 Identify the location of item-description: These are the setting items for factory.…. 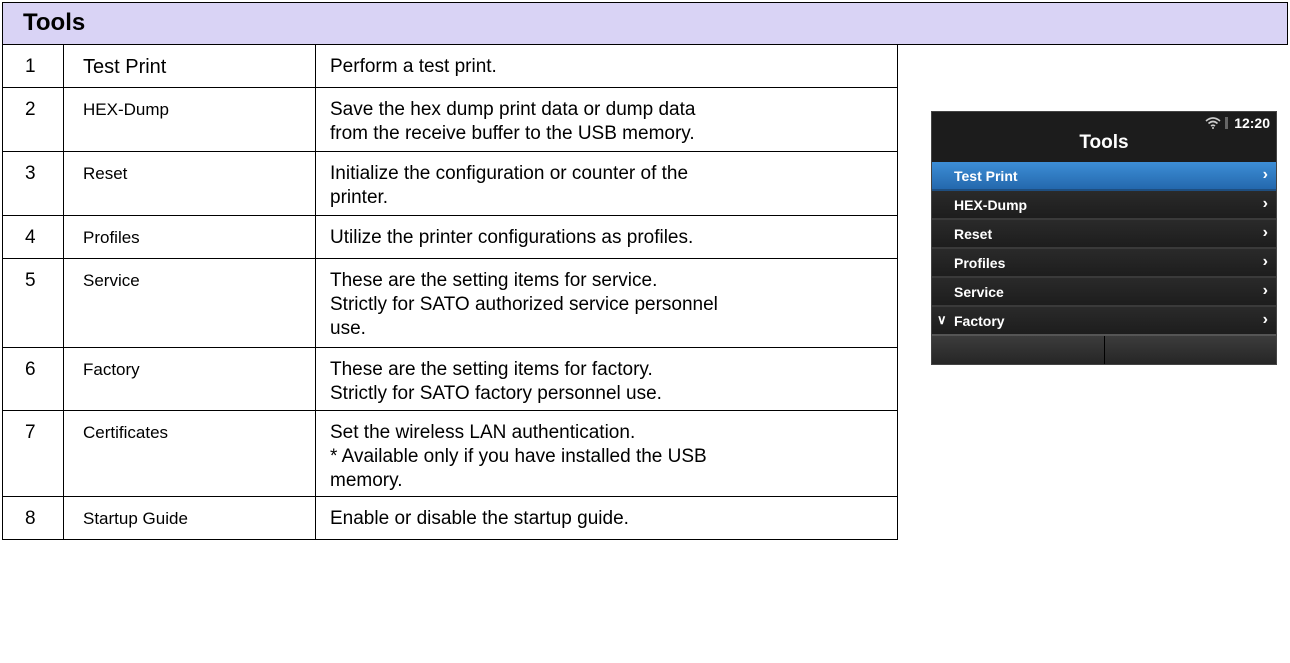
(606, 379).